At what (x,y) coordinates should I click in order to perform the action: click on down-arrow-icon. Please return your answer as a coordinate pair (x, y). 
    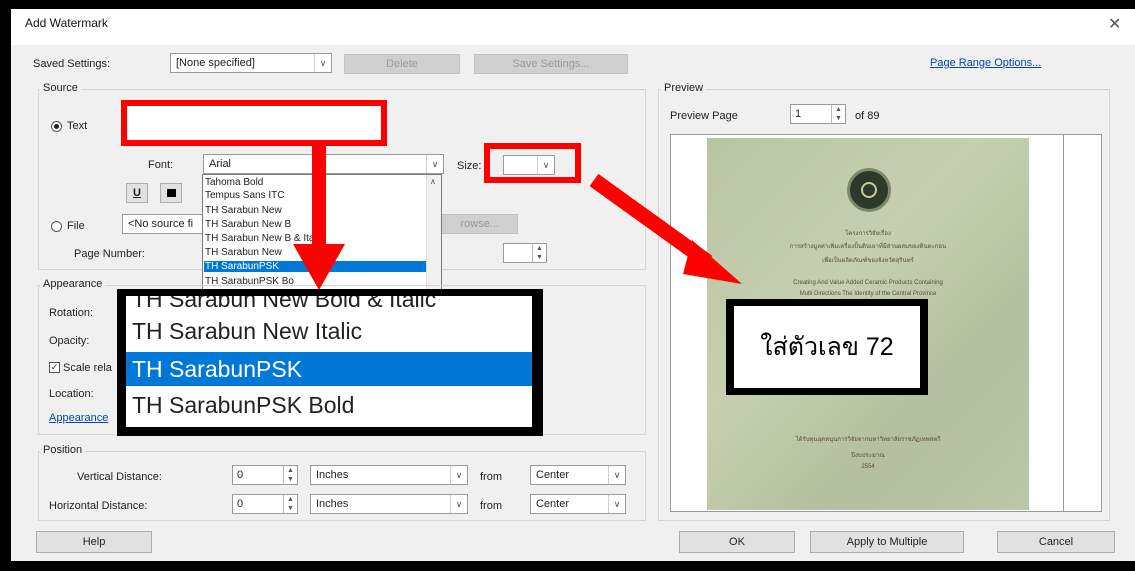
    Looking at the image, I should click on (319, 218).